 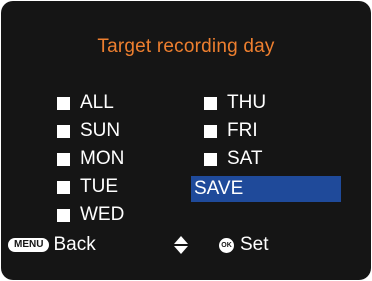 What do you see at coordinates (102, 158) in the screenshot?
I see `day-label: MON` at bounding box center [102, 158].